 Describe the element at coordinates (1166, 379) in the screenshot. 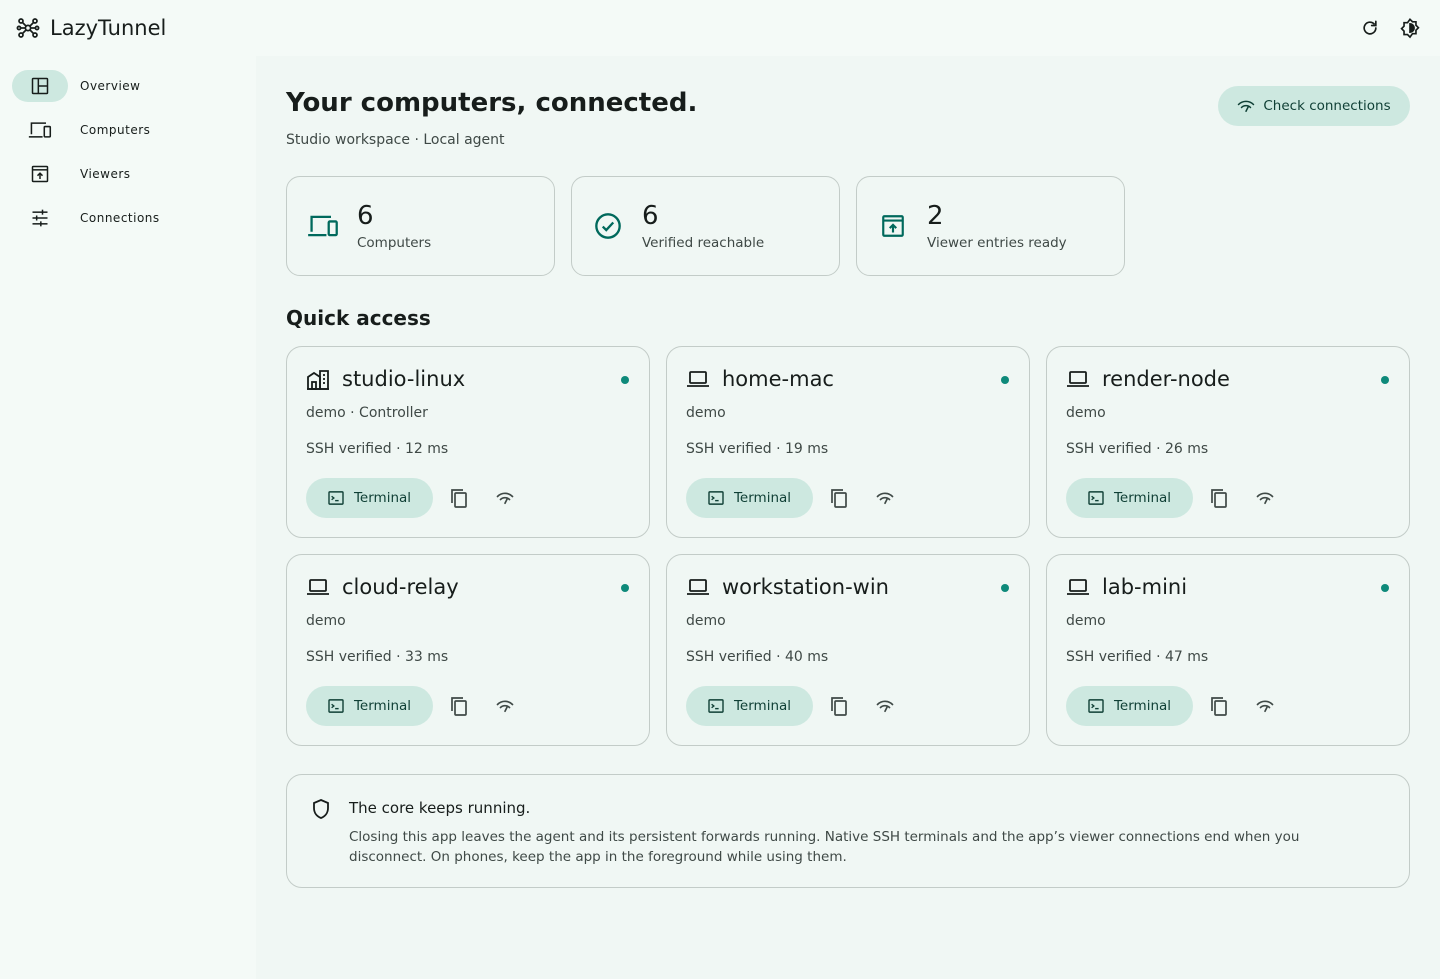

I see `computer-name: render-node` at that location.